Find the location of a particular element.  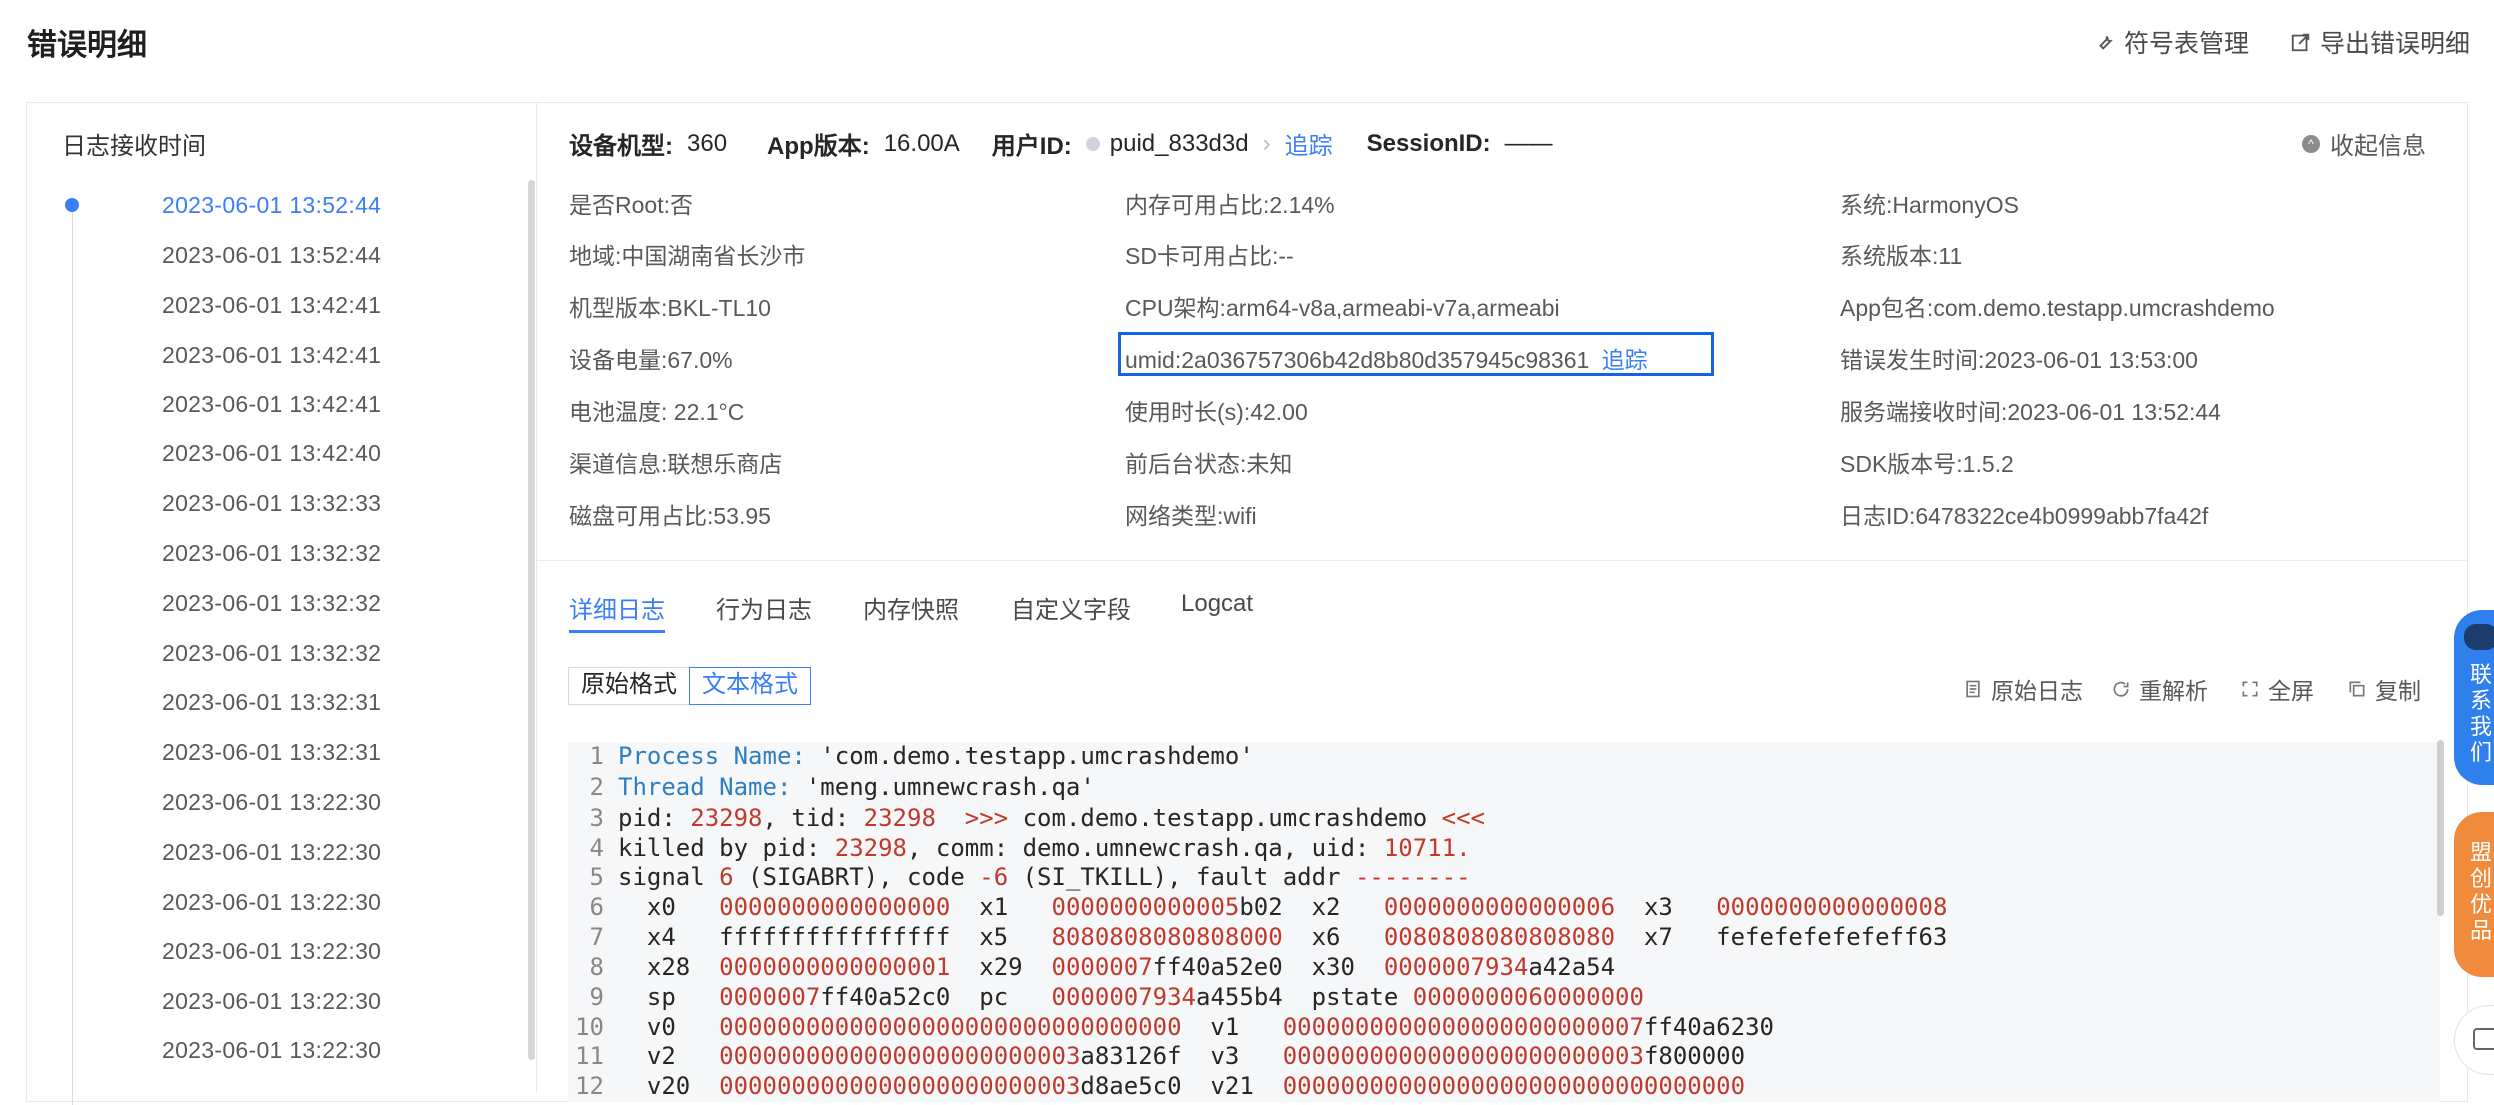

session-id-label: SessionID: is located at coordinates (1428, 143).